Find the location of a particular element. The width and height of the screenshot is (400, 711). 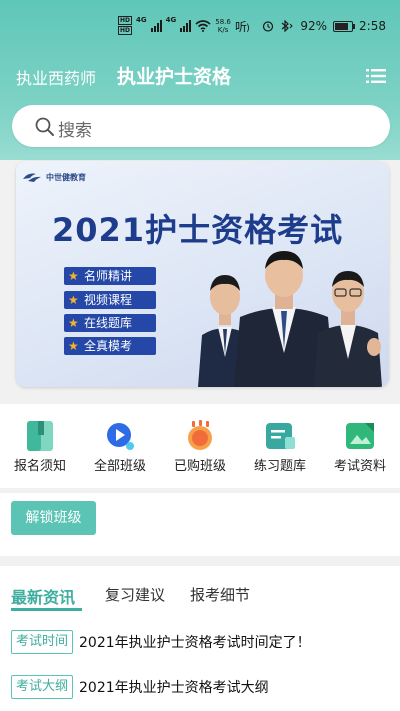

news-item: 考试时间 2021年执业护士资格考试时间定了！ is located at coordinates (161, 642).